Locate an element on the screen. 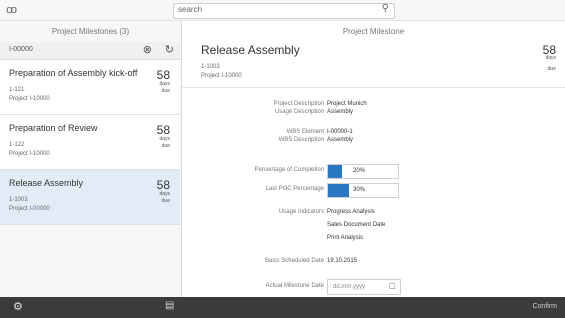 The image size is (565, 318). field-label: Percentage of Completion is located at coordinates (289, 170).